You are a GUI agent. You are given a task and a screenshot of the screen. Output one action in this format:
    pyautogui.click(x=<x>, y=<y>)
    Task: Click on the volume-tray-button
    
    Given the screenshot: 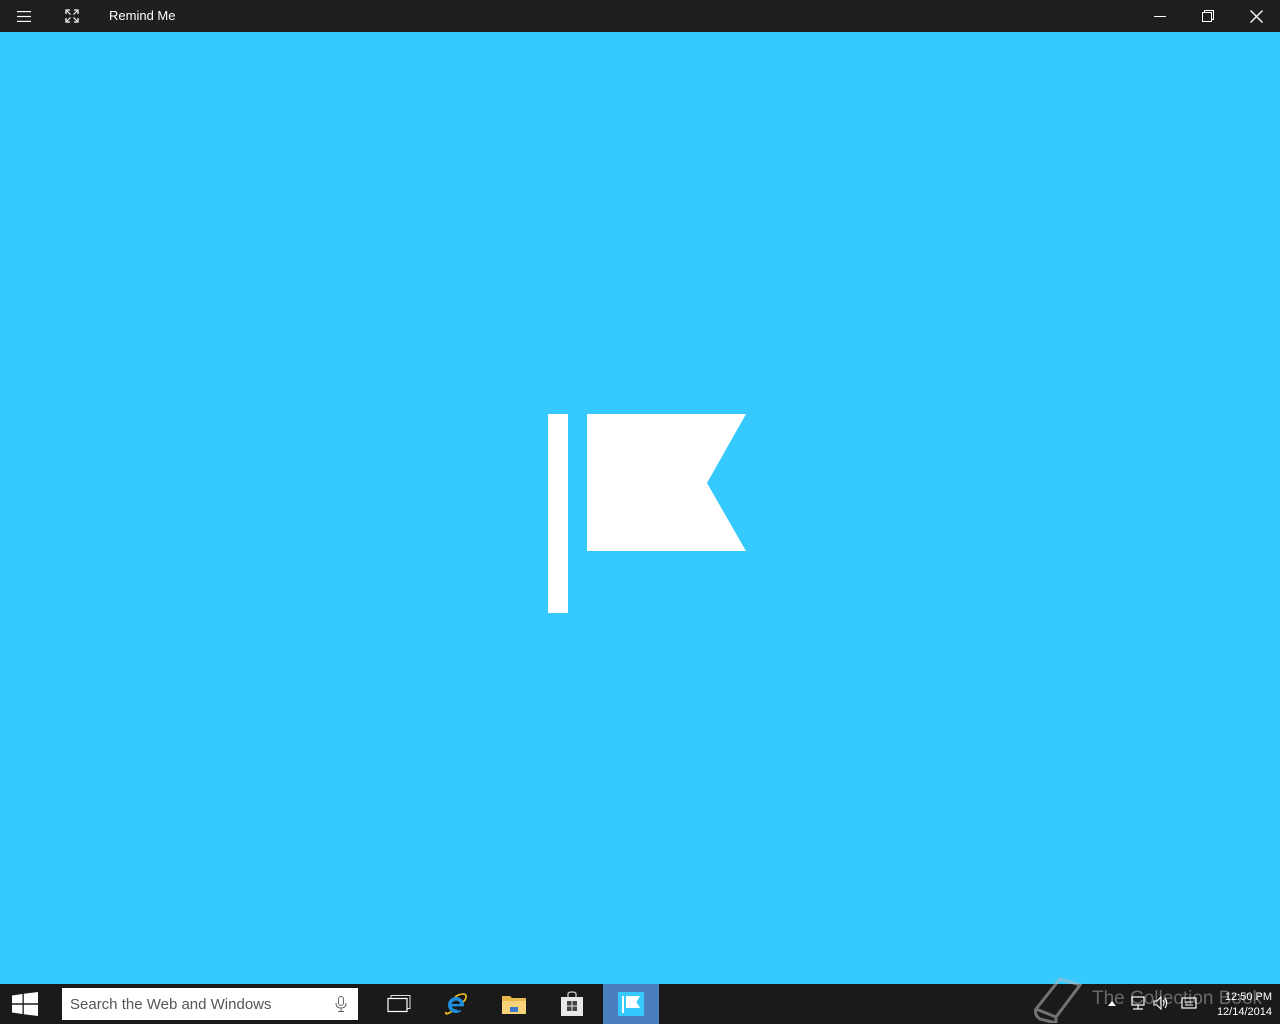 What is the action you would take?
    pyautogui.click(x=1161, y=1003)
    